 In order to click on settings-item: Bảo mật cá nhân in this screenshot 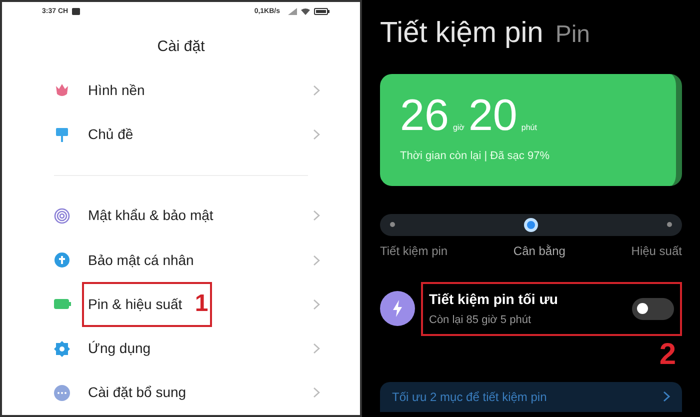, I will do `click(181, 260)`.